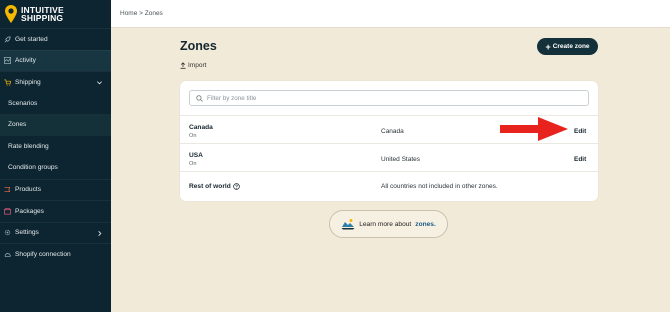 Image resolution: width=670 pixels, height=312 pixels. Describe the element at coordinates (348, 224) in the screenshot. I see `map-illustration-icon` at that location.